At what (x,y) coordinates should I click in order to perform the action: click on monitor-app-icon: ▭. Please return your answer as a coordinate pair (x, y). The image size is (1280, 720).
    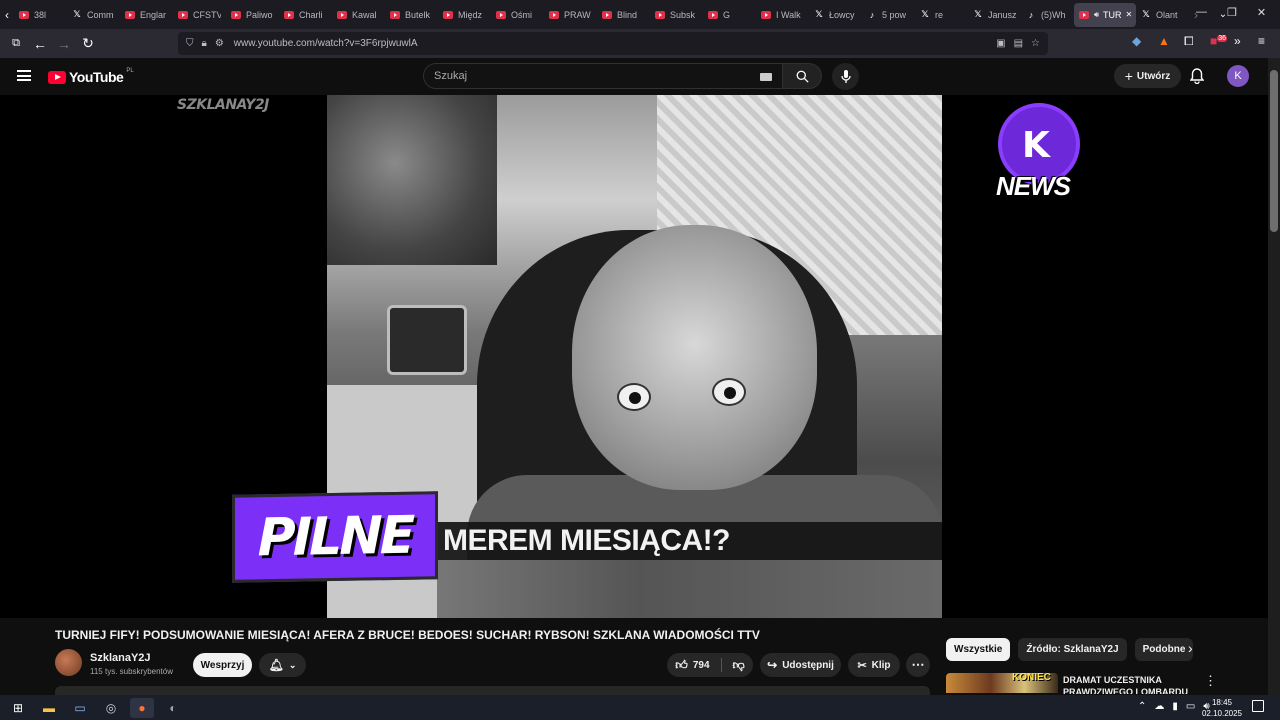
    Looking at the image, I should click on (80, 708).